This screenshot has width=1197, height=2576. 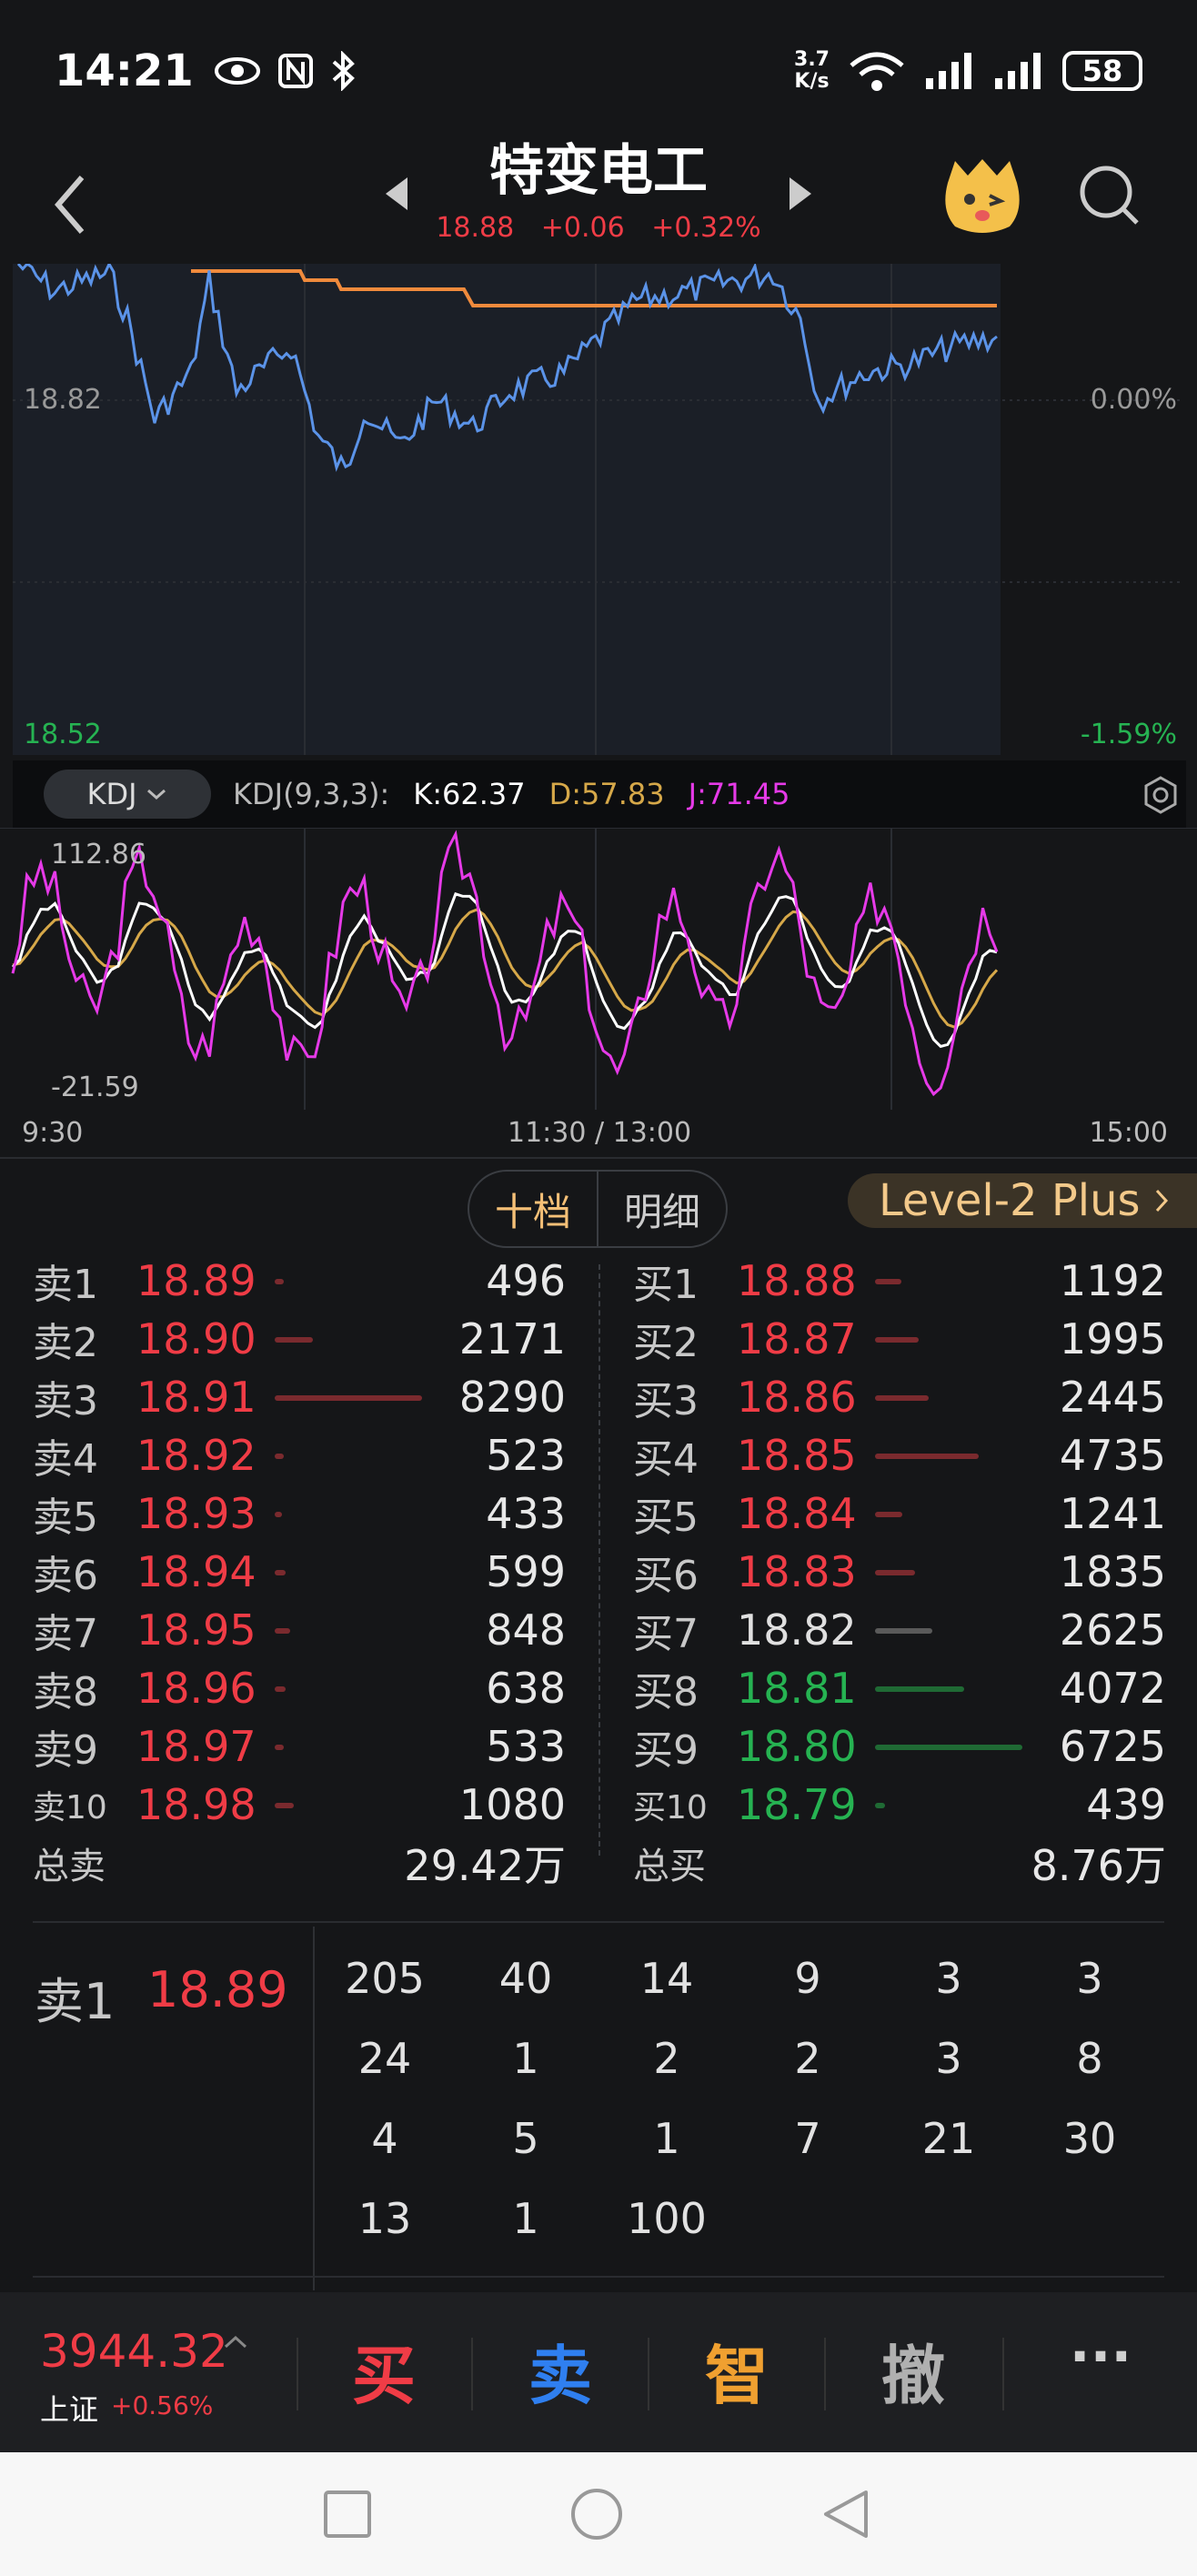 What do you see at coordinates (1112, 1571) in the screenshot?
I see `buy-level-volume: 1835` at bounding box center [1112, 1571].